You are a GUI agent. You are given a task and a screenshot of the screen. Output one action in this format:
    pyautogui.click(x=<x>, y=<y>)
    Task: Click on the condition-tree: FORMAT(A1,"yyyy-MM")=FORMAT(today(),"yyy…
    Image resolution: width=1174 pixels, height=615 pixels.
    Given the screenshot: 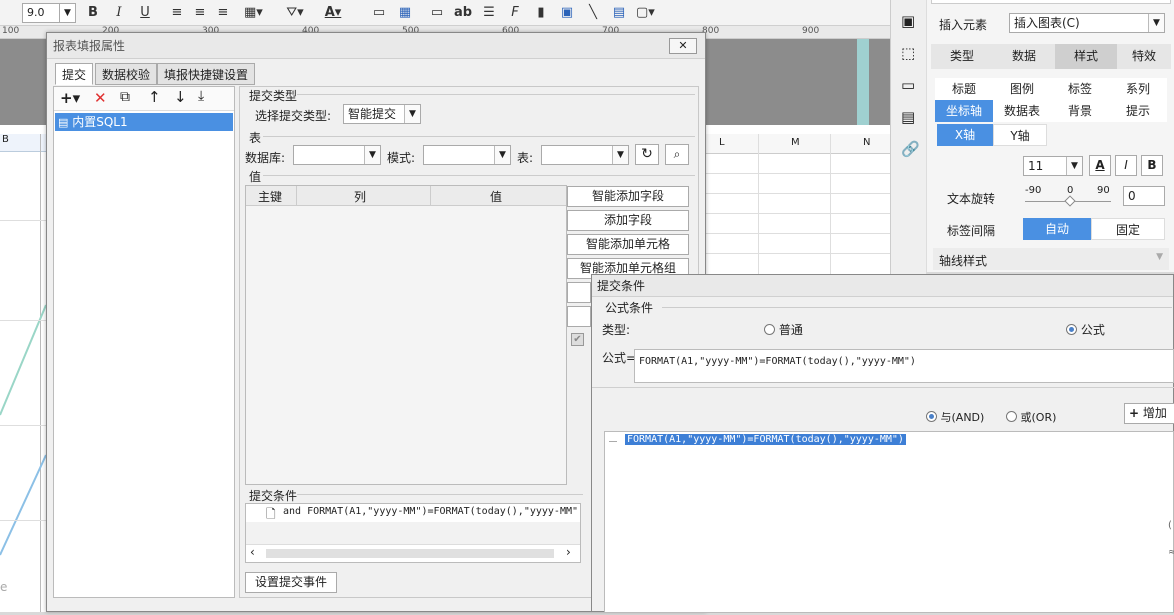 What is the action you would take?
    pyautogui.click(x=889, y=522)
    